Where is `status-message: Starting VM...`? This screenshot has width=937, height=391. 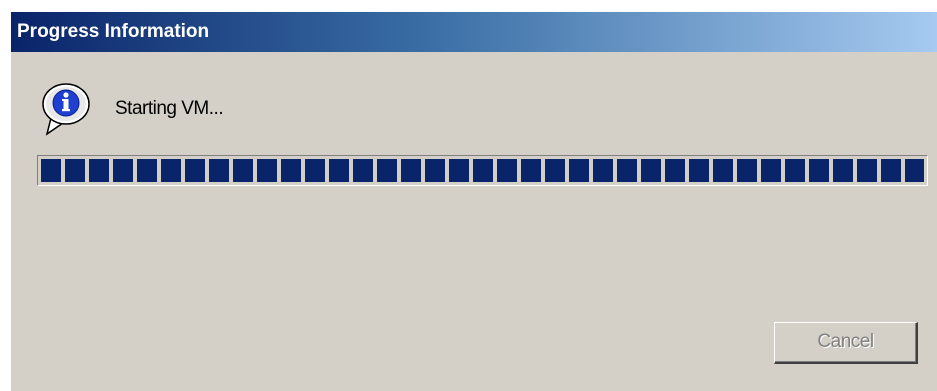 status-message: Starting VM... is located at coordinates (169, 108).